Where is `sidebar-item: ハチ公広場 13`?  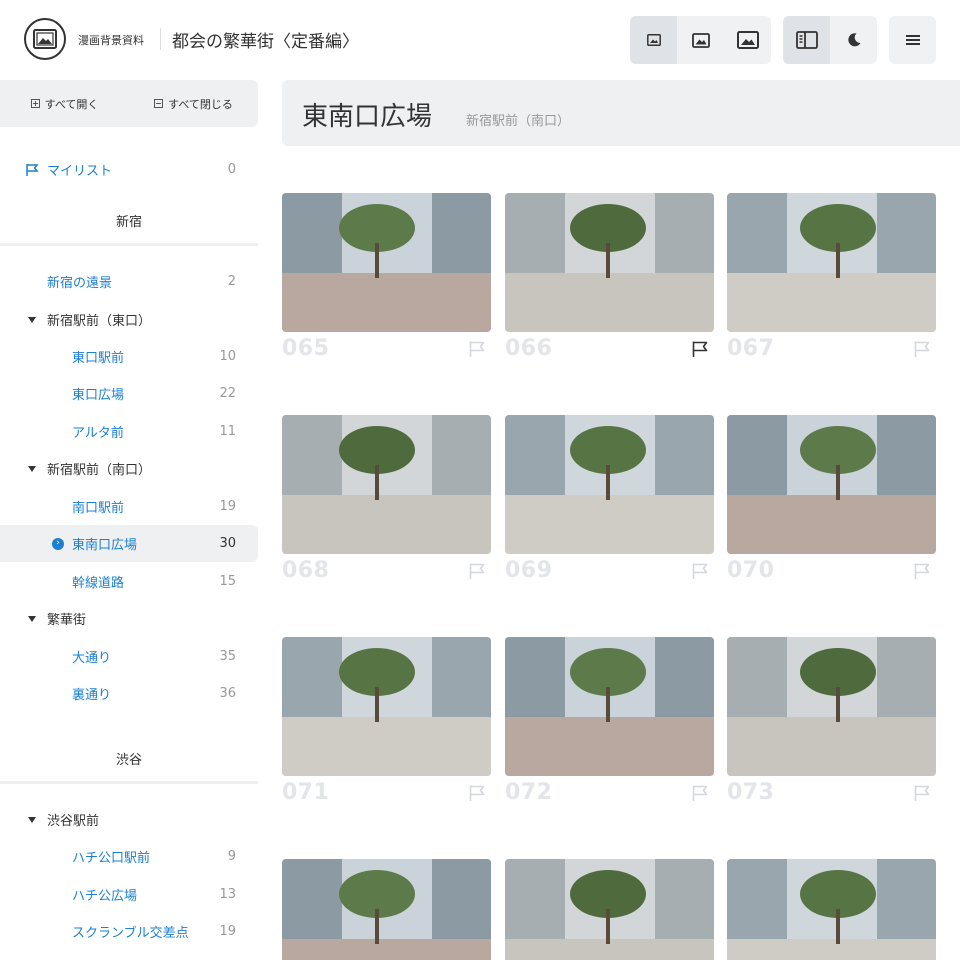 sidebar-item: ハチ公広場 13 is located at coordinates (129, 894).